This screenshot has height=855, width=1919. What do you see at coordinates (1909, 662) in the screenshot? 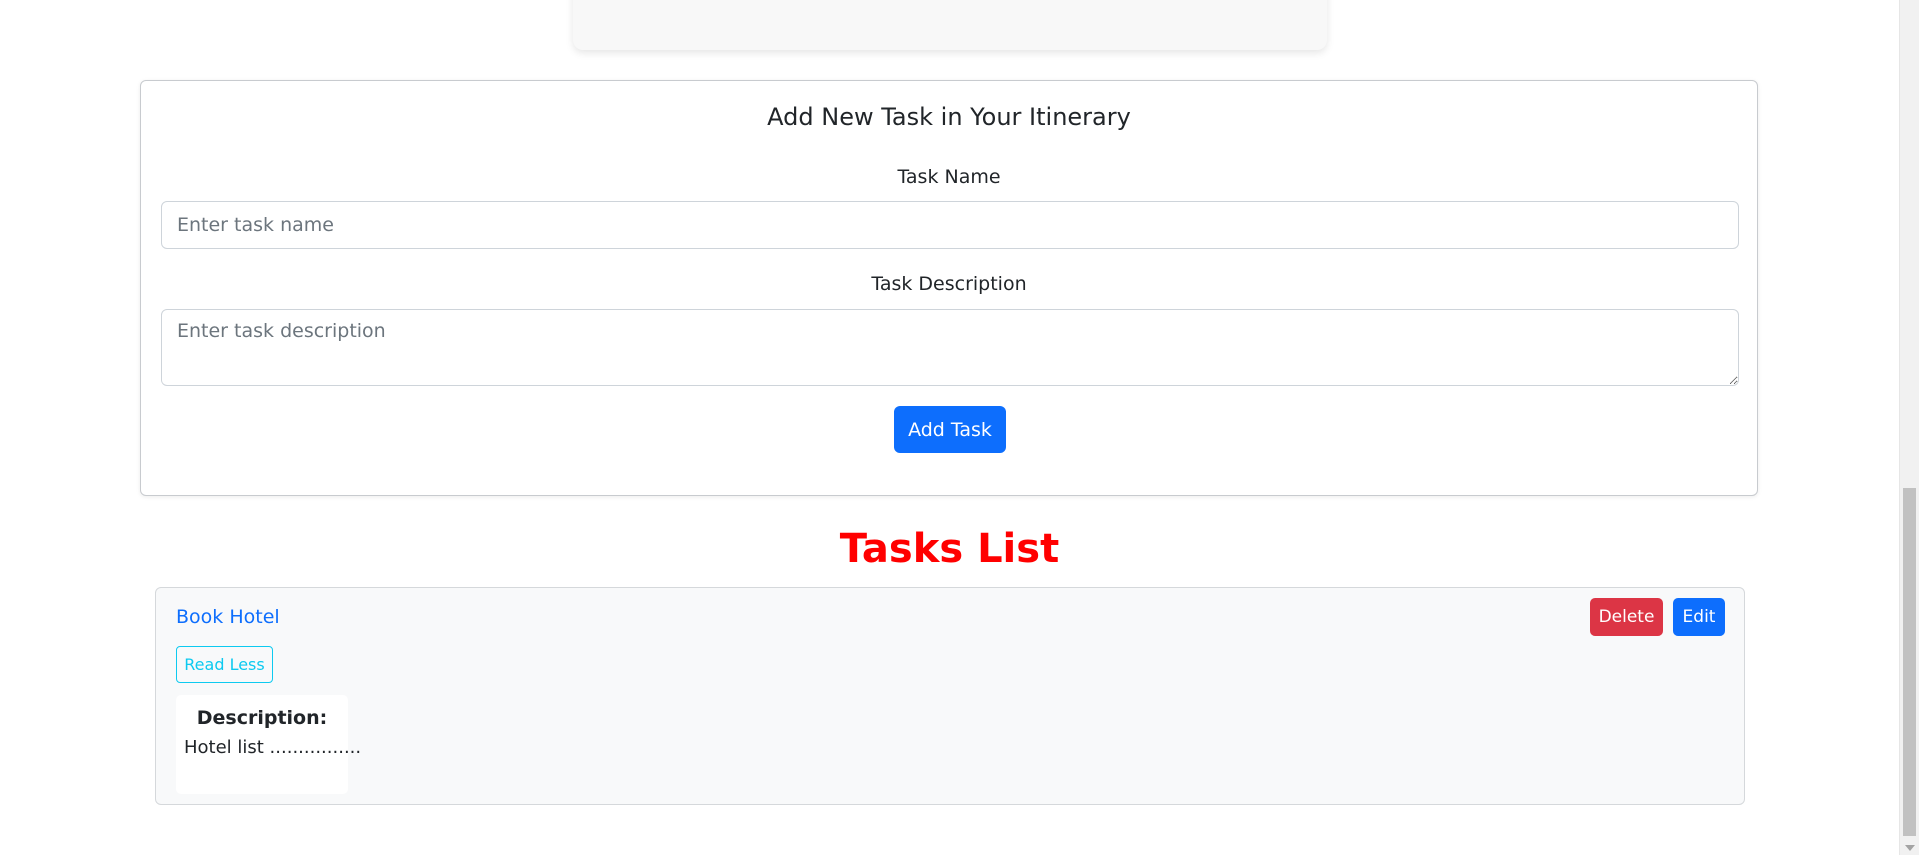
I see `scrollbar-thumb` at bounding box center [1909, 662].